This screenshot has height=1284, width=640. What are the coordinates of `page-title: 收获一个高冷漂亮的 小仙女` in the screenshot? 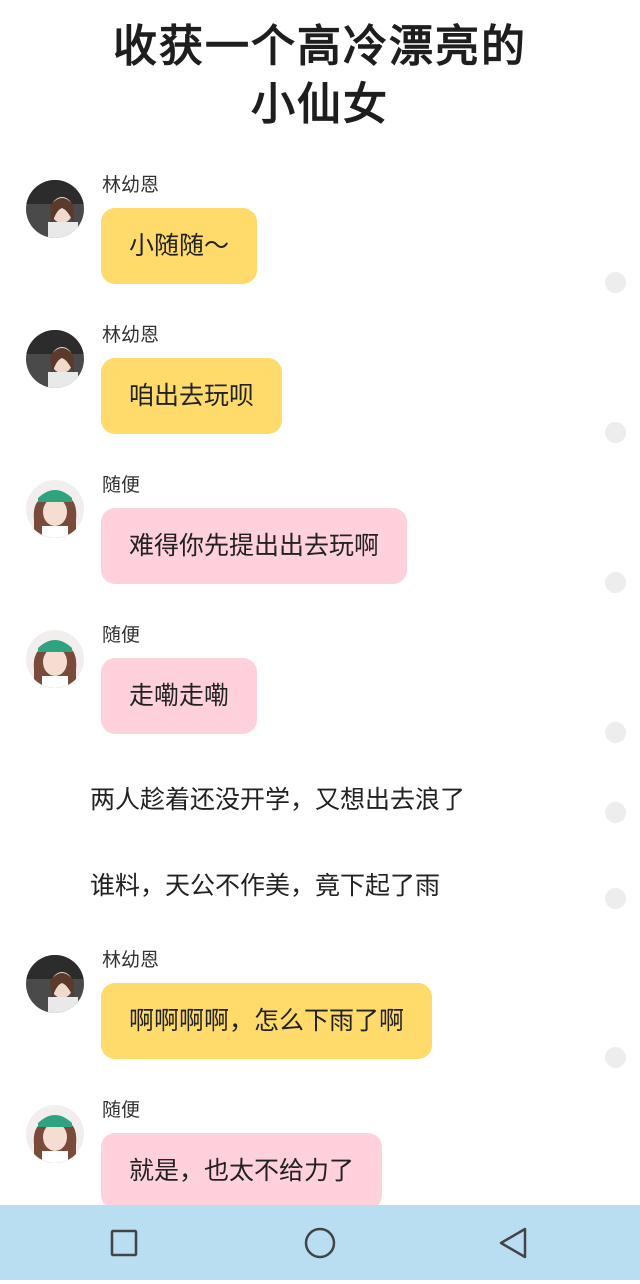 It's located at (320, 76).